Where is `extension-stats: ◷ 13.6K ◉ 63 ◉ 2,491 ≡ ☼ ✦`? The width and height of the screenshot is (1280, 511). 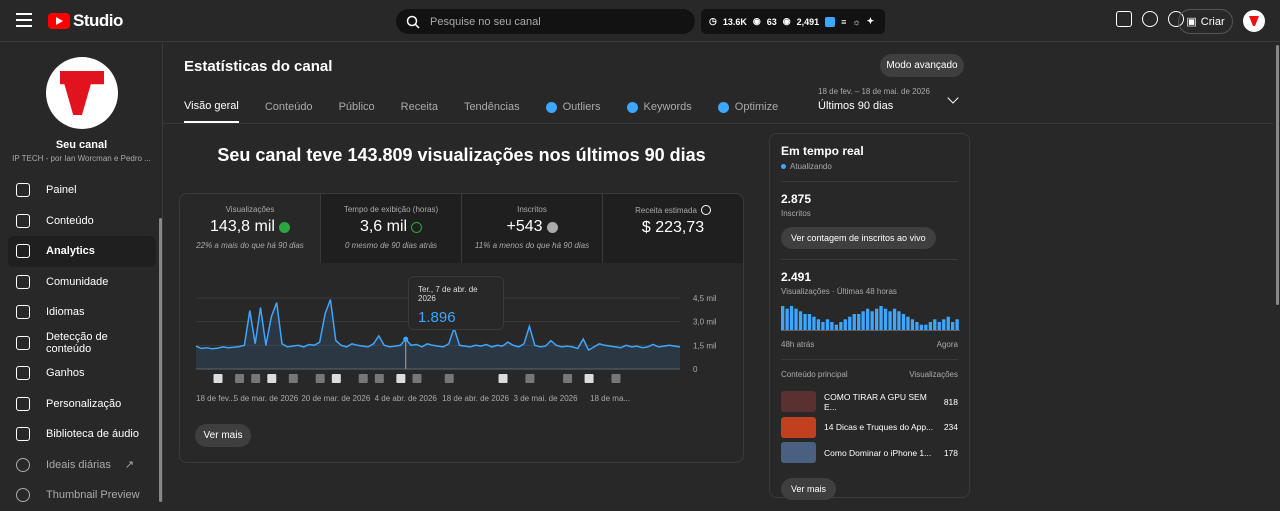
extension-stats: ◷ 13.6K ◉ 63 ◉ 2,491 ≡ ☼ ✦ is located at coordinates (793, 21).